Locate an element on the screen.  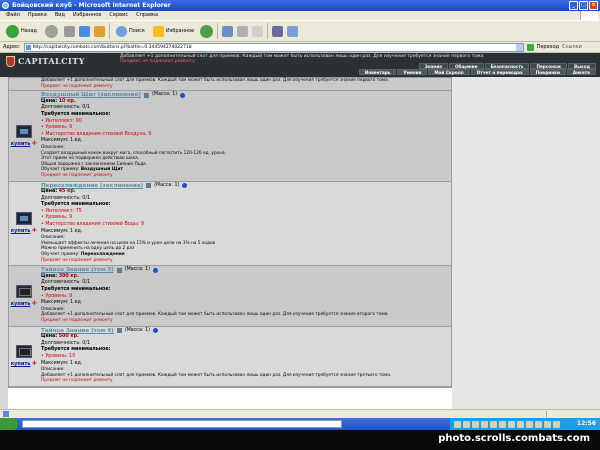
item-title-row: Переохлаждение (заклинание) (Масса: 1) is located at coordinates (245, 186).